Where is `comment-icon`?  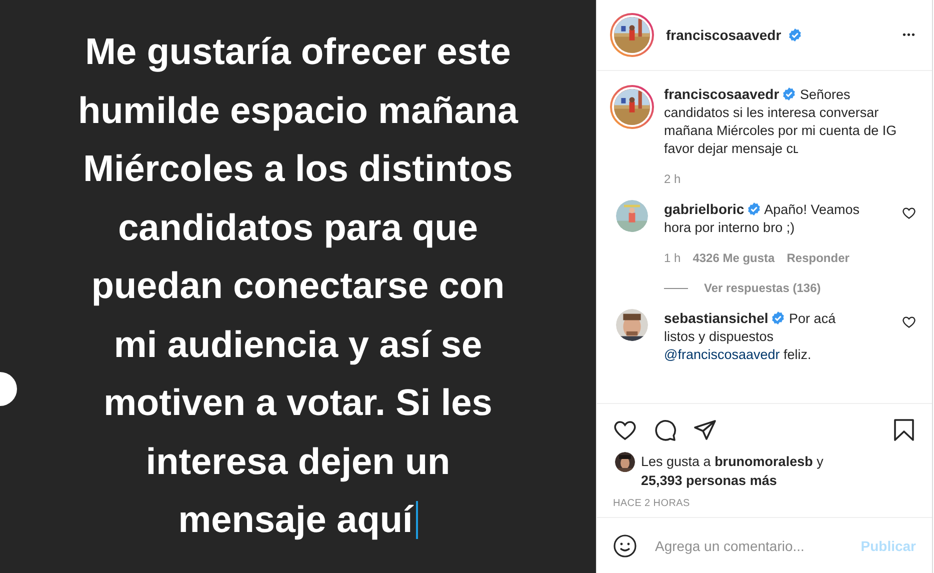
comment-icon is located at coordinates (665, 430).